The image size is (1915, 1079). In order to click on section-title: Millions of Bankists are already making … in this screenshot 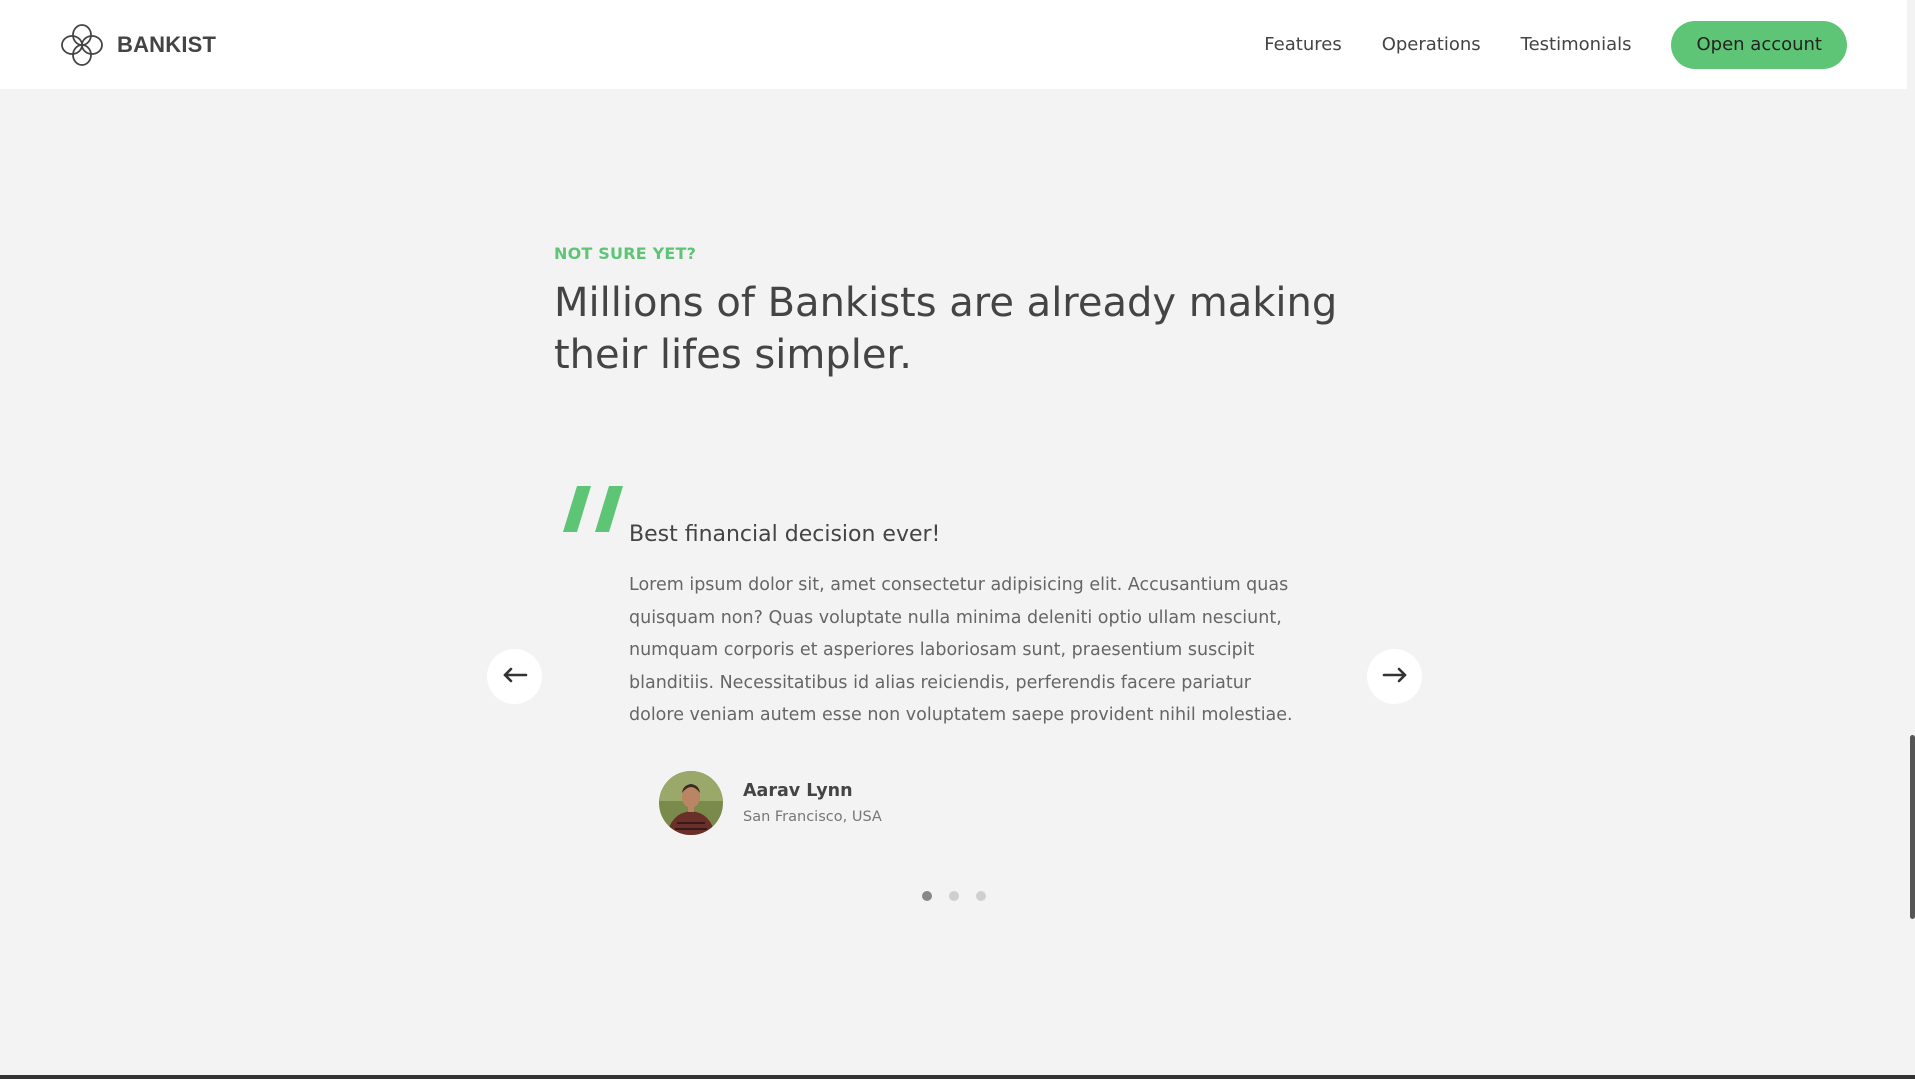, I will do `click(964, 329)`.